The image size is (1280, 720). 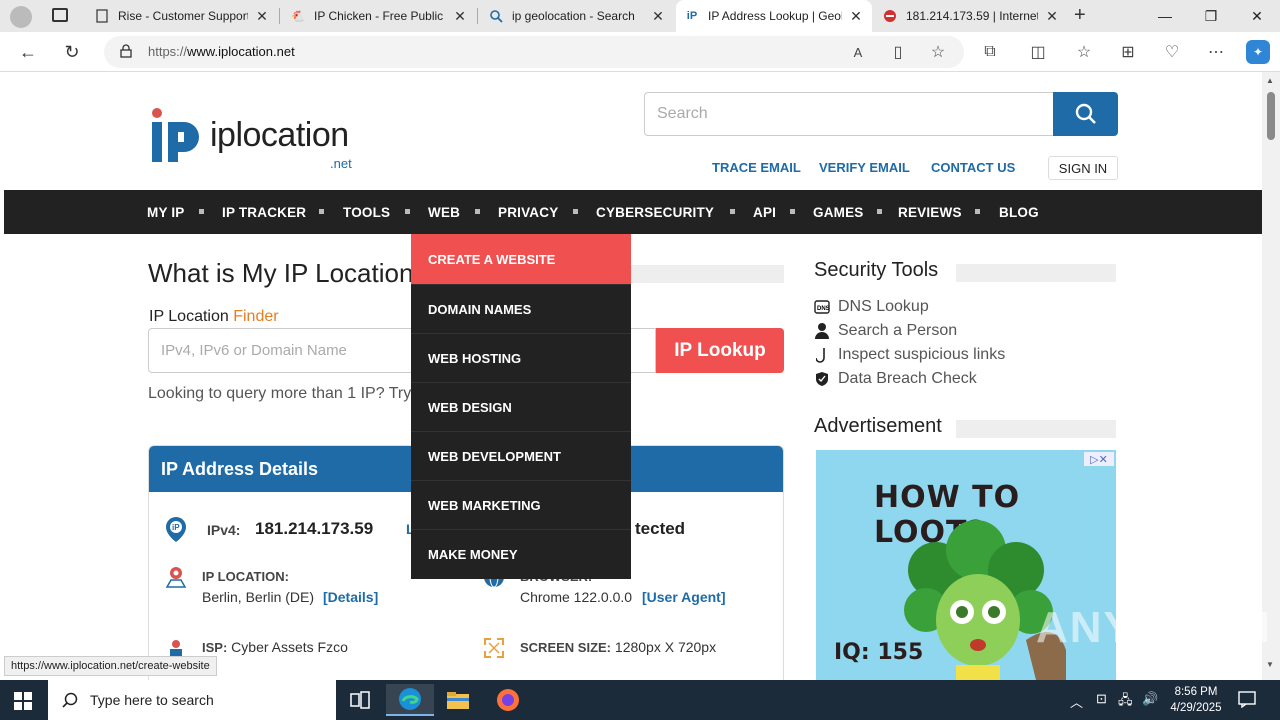 What do you see at coordinates (1270, 664) in the screenshot?
I see `scroll-down-icon: ▼` at bounding box center [1270, 664].